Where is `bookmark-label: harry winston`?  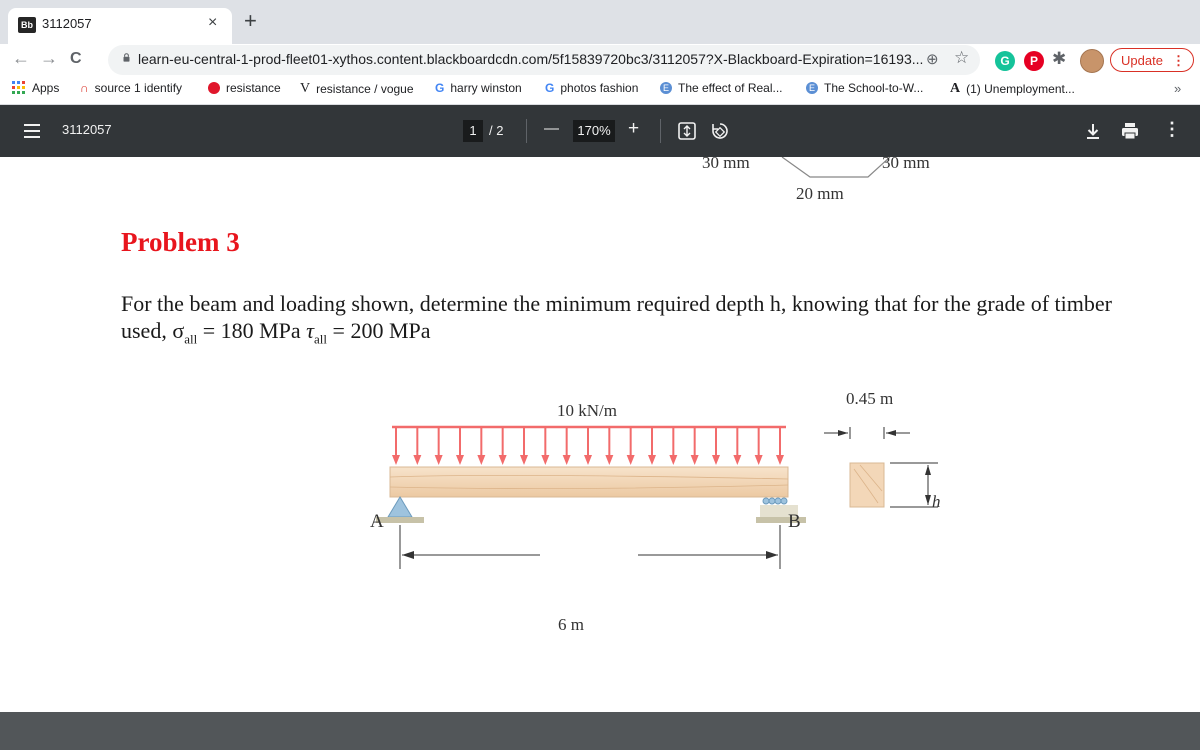 bookmark-label: harry winston is located at coordinates (486, 88).